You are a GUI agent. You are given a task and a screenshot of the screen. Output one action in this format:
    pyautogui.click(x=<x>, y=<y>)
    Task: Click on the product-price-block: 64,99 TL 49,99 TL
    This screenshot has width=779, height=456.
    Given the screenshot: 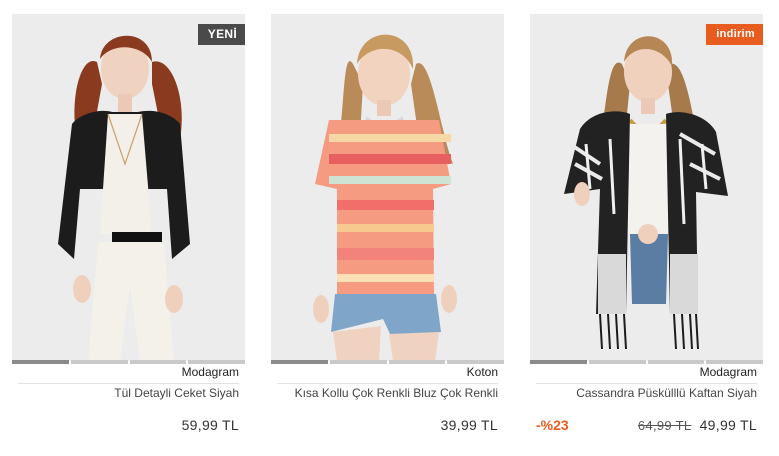 What is the action you would take?
    pyautogui.click(x=697, y=425)
    